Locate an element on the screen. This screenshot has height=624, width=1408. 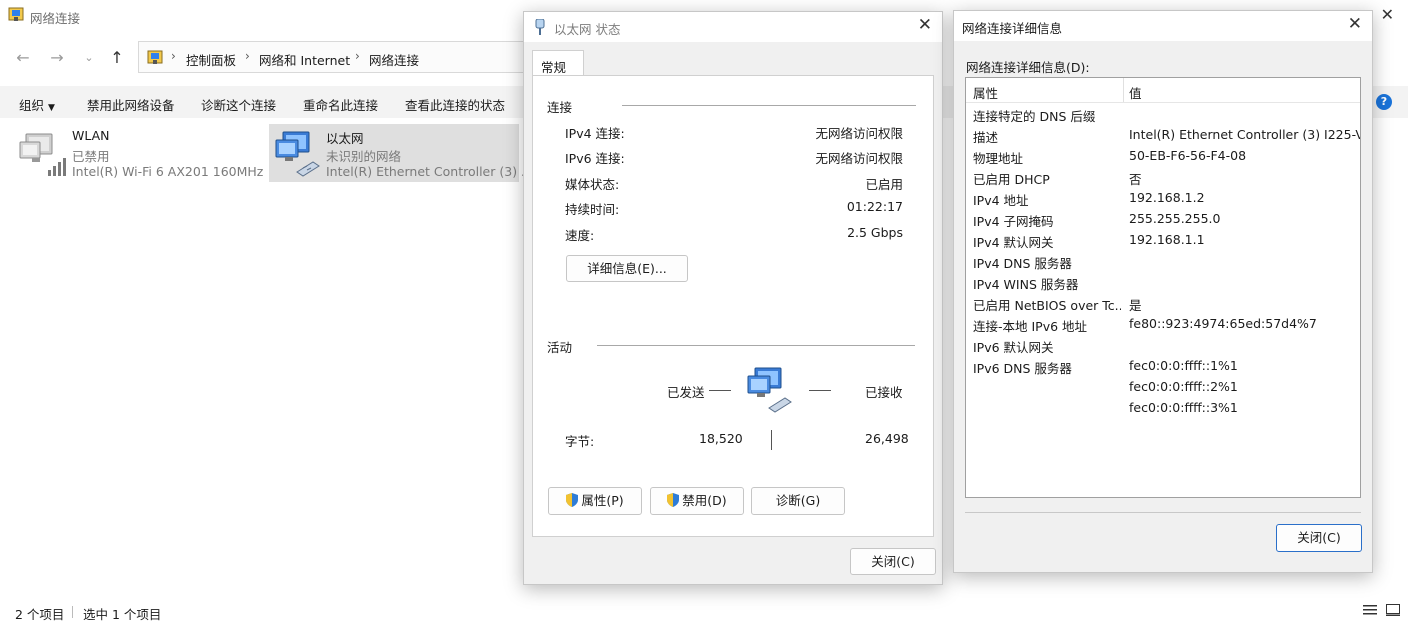
dialog-title: 网络连接详细信息 is located at coordinates (1012, 28).